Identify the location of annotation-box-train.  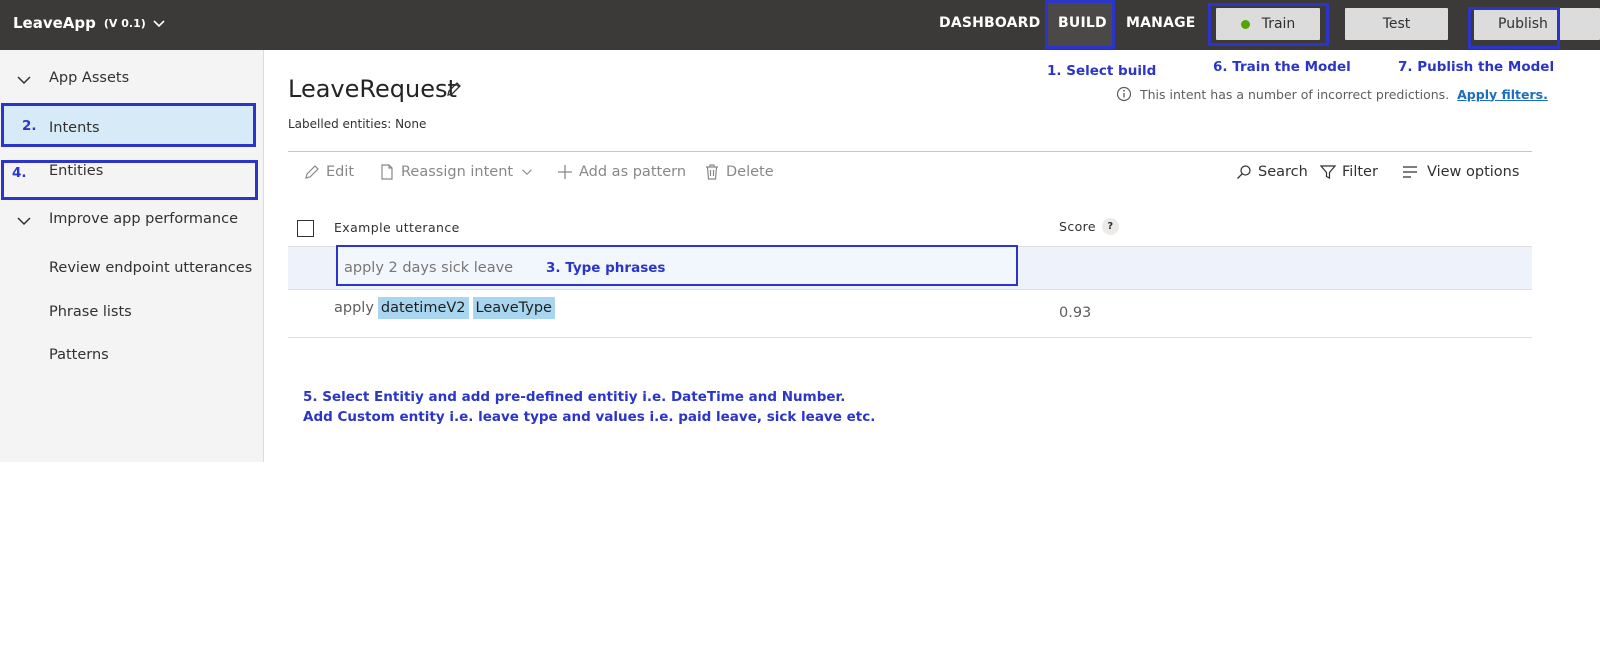
(1268, 24).